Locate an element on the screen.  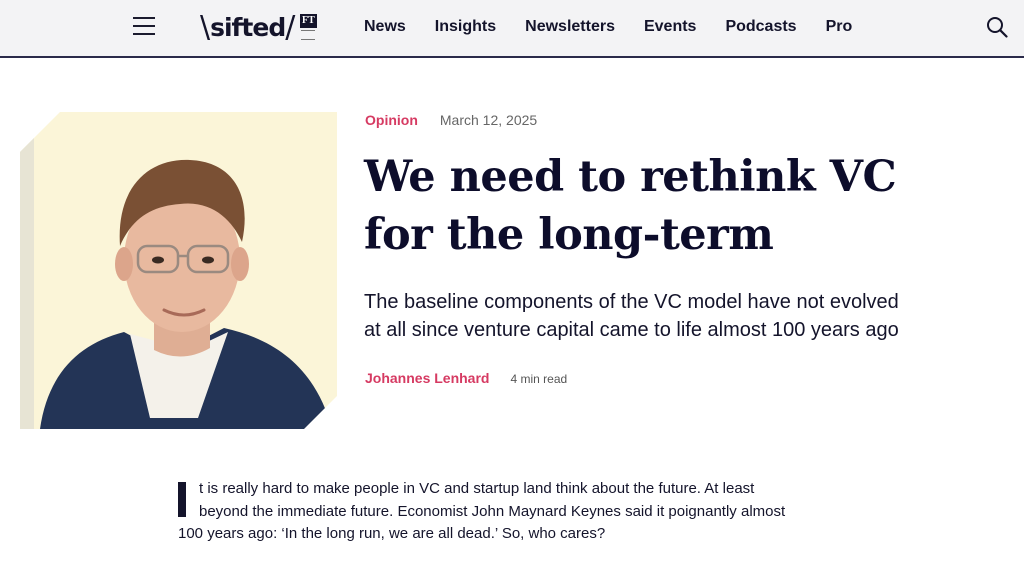
title-line: We need to rethink VC is located at coordinates (630, 177).